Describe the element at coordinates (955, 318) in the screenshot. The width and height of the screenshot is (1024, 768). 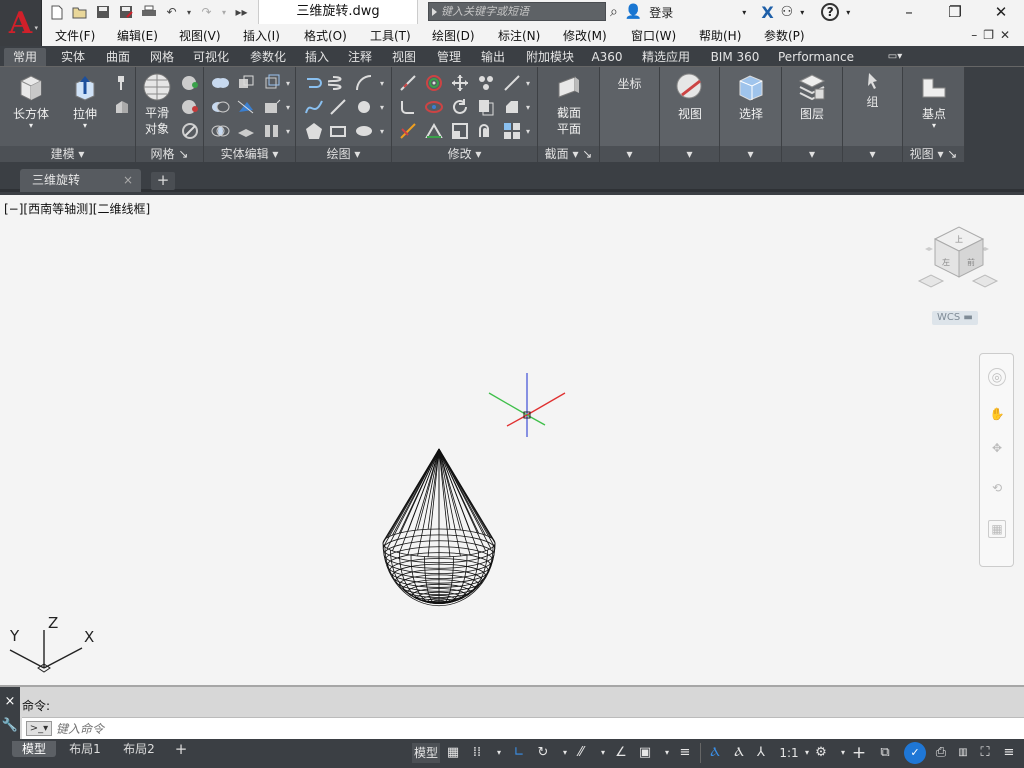
I see `wcs-menu: WCS ▬` at that location.